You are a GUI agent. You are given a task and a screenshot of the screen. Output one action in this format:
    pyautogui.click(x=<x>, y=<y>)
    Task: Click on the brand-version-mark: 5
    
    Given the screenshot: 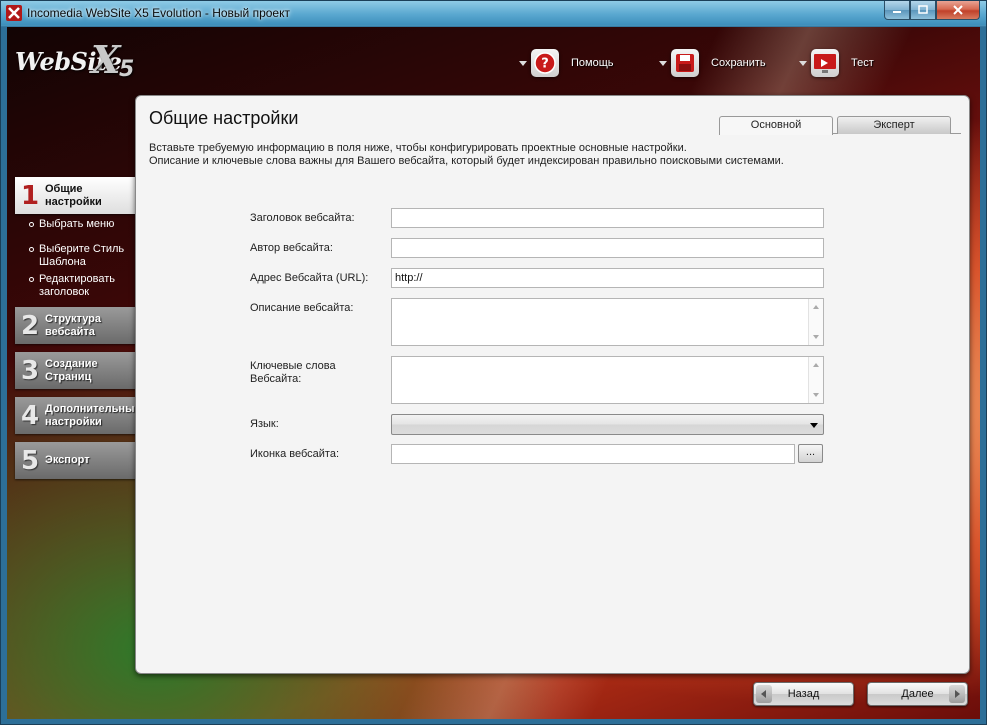 What is the action you would take?
    pyautogui.click(x=127, y=69)
    